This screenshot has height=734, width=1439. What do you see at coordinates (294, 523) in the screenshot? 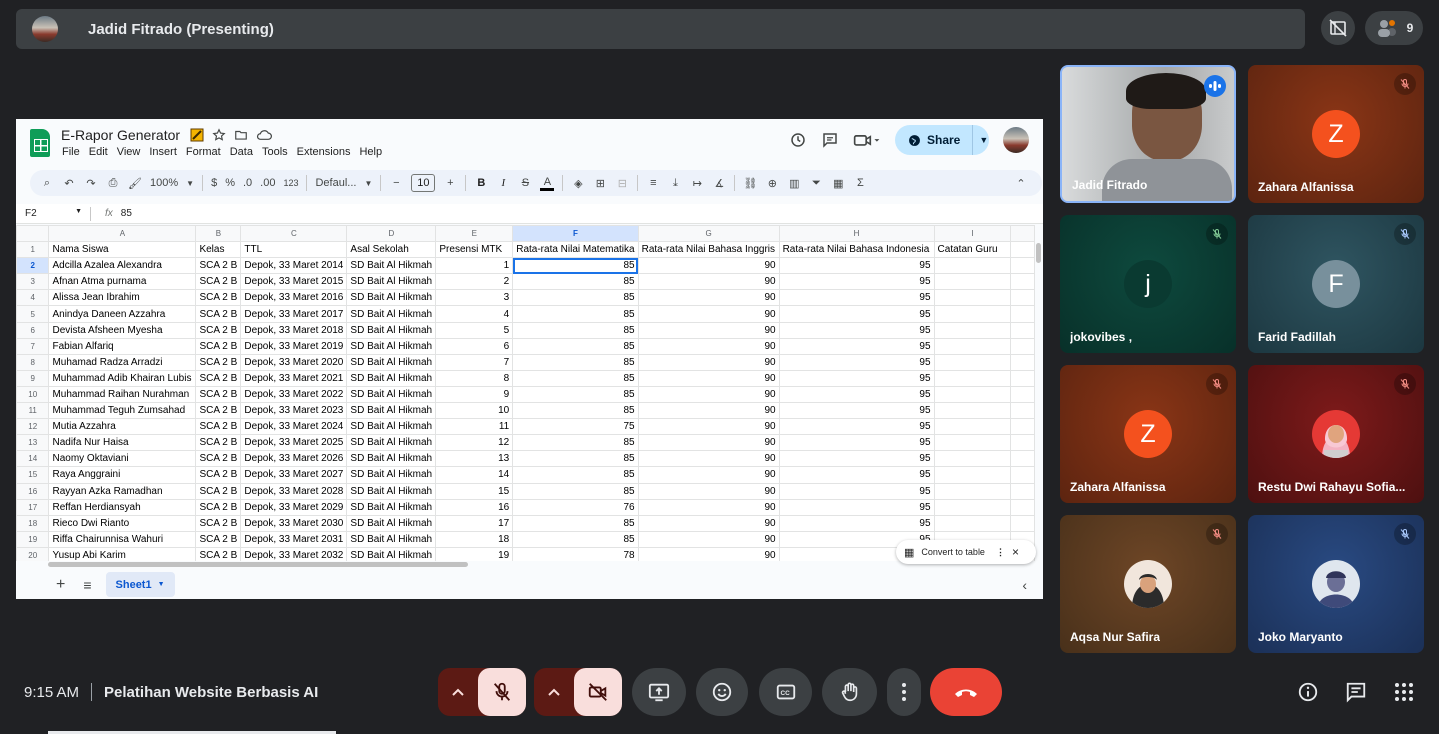
I see `table-cell: Depok, 33 Maret 2030` at bounding box center [294, 523].